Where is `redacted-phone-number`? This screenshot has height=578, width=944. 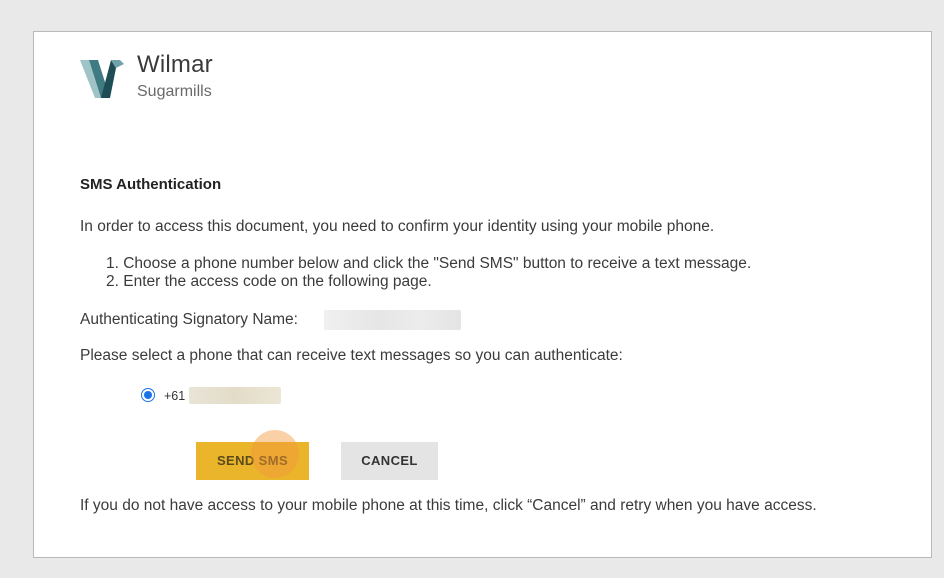
redacted-phone-number is located at coordinates (235, 395).